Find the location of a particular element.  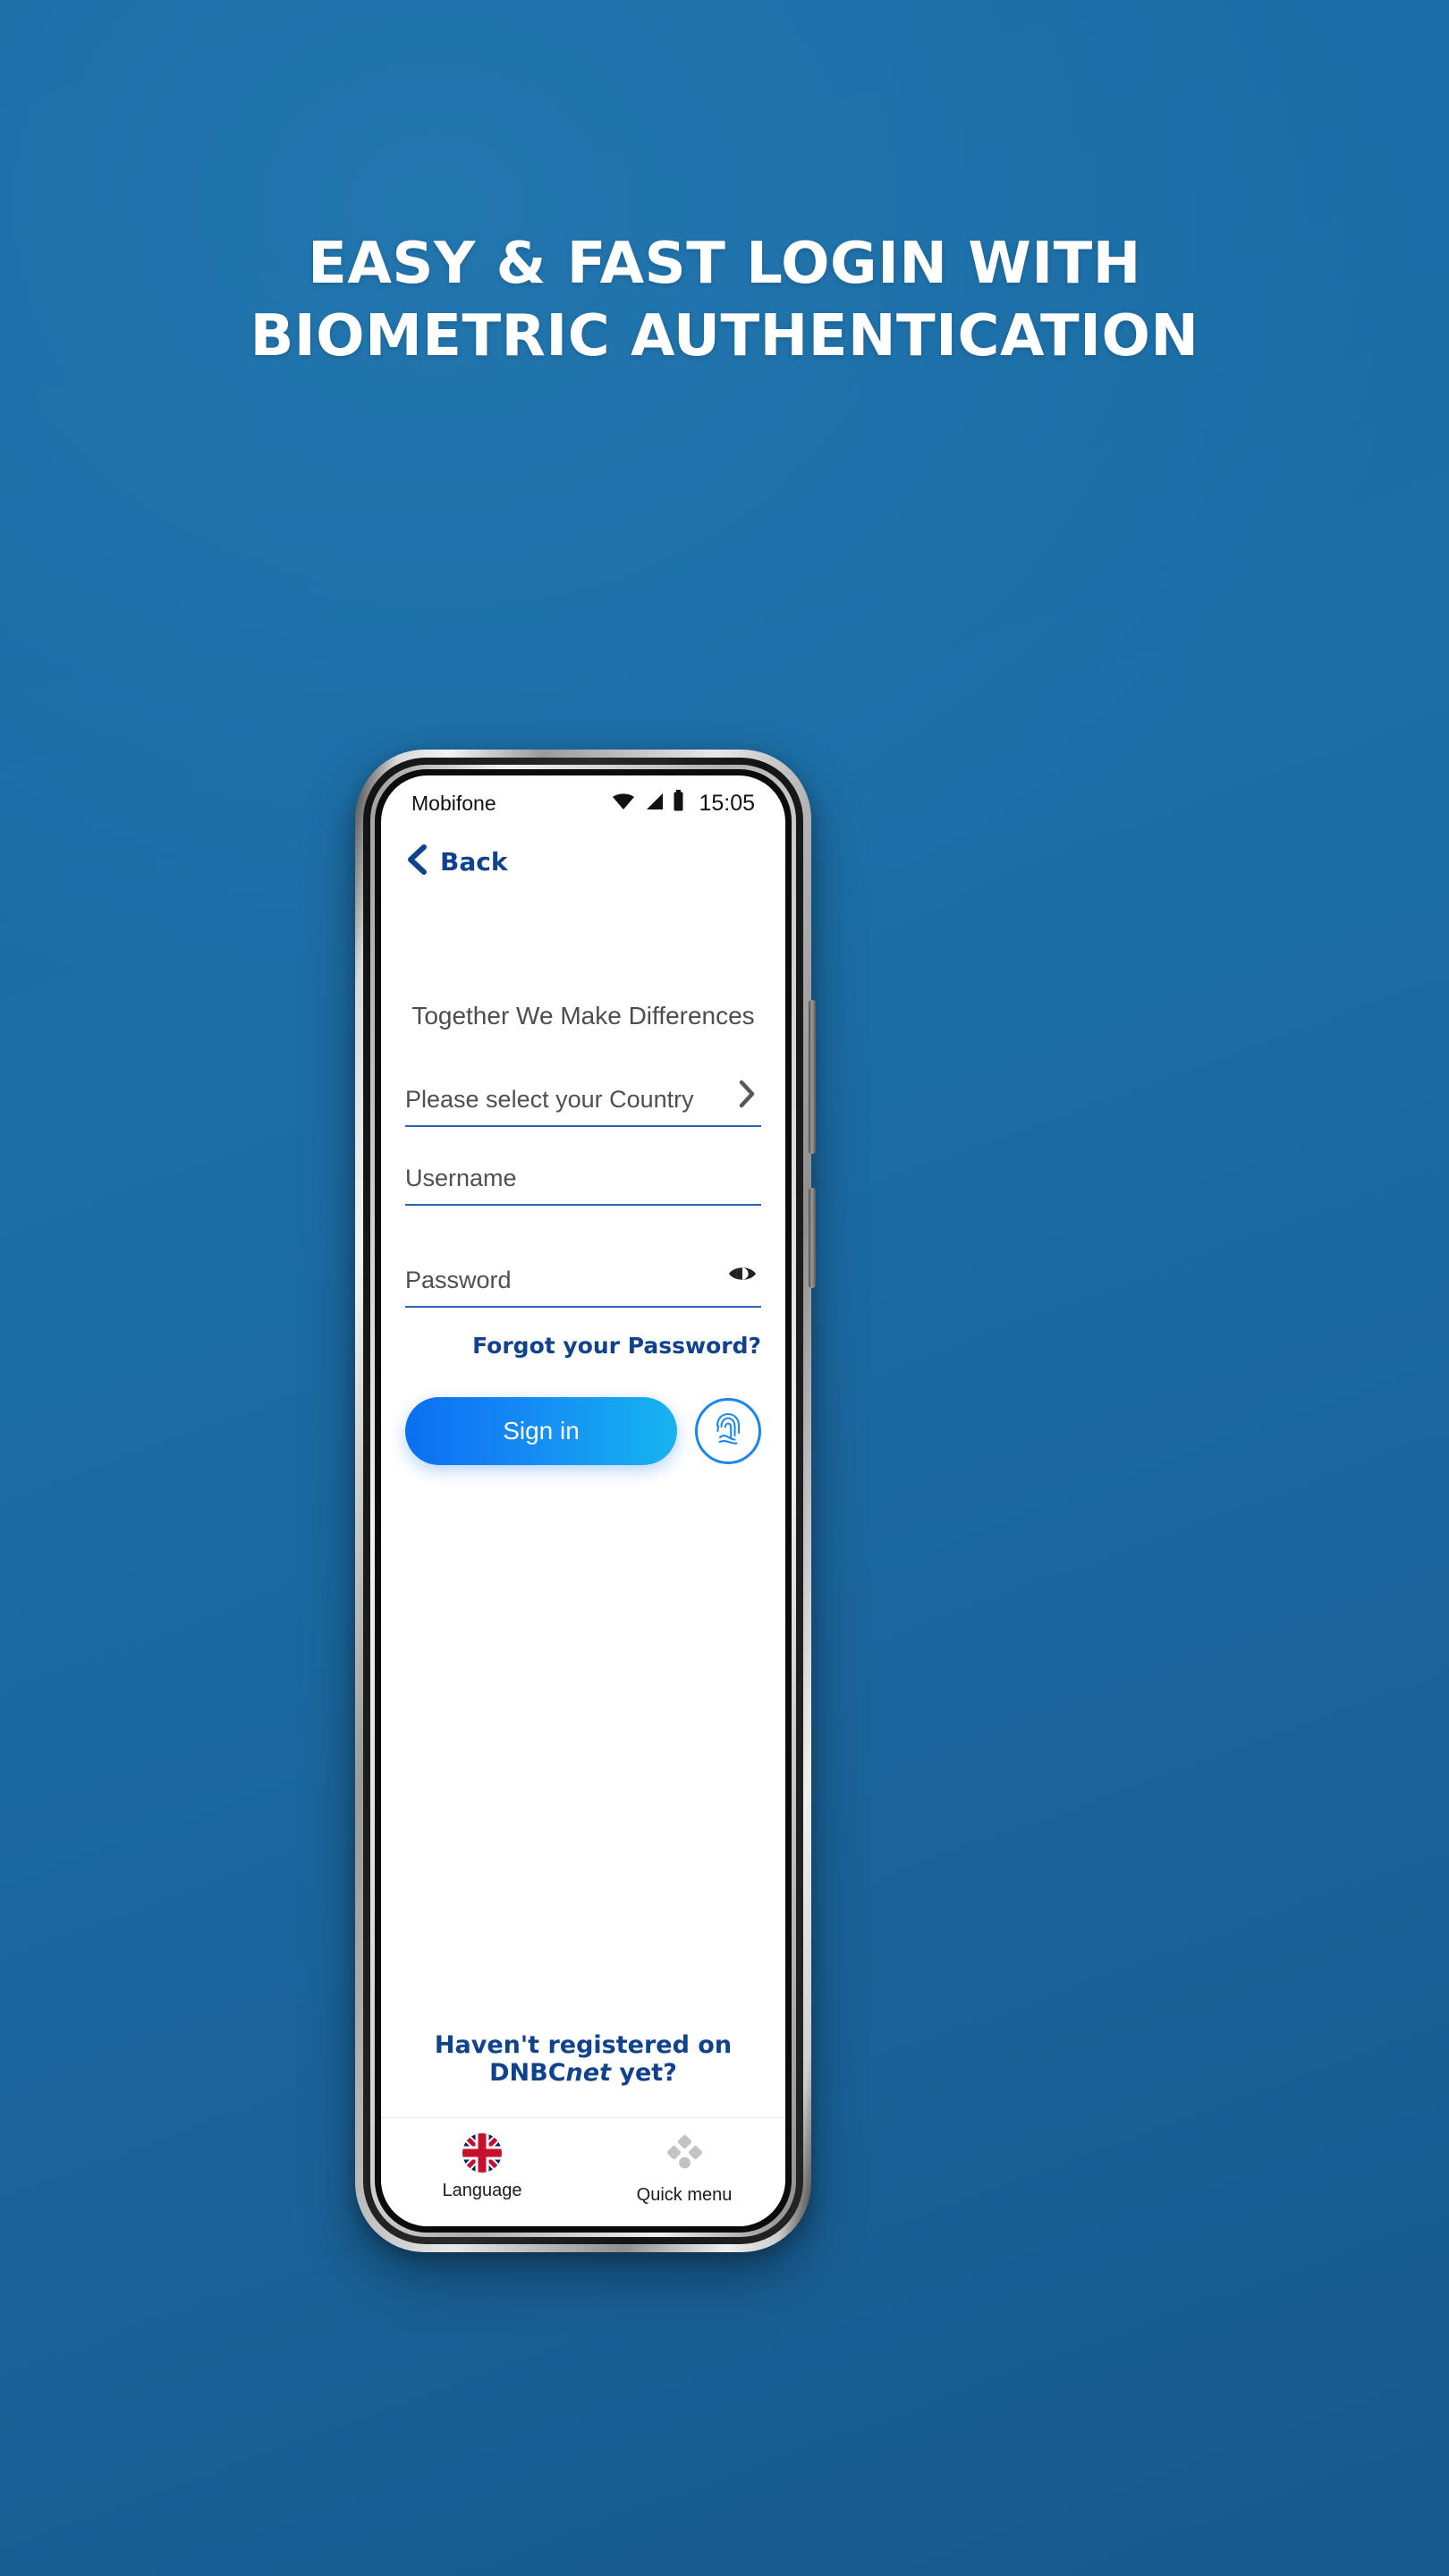

battery-icon is located at coordinates (678, 803).